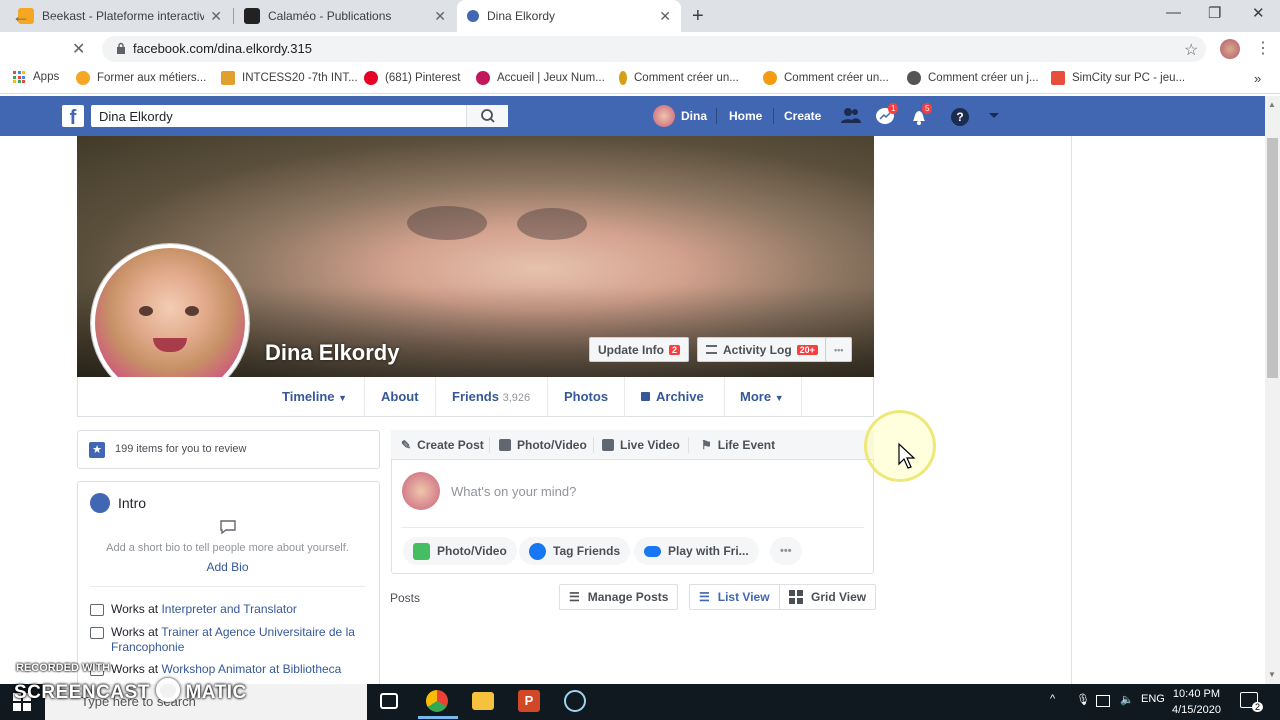  I want to click on screencast-app-icon, so click(575, 701).